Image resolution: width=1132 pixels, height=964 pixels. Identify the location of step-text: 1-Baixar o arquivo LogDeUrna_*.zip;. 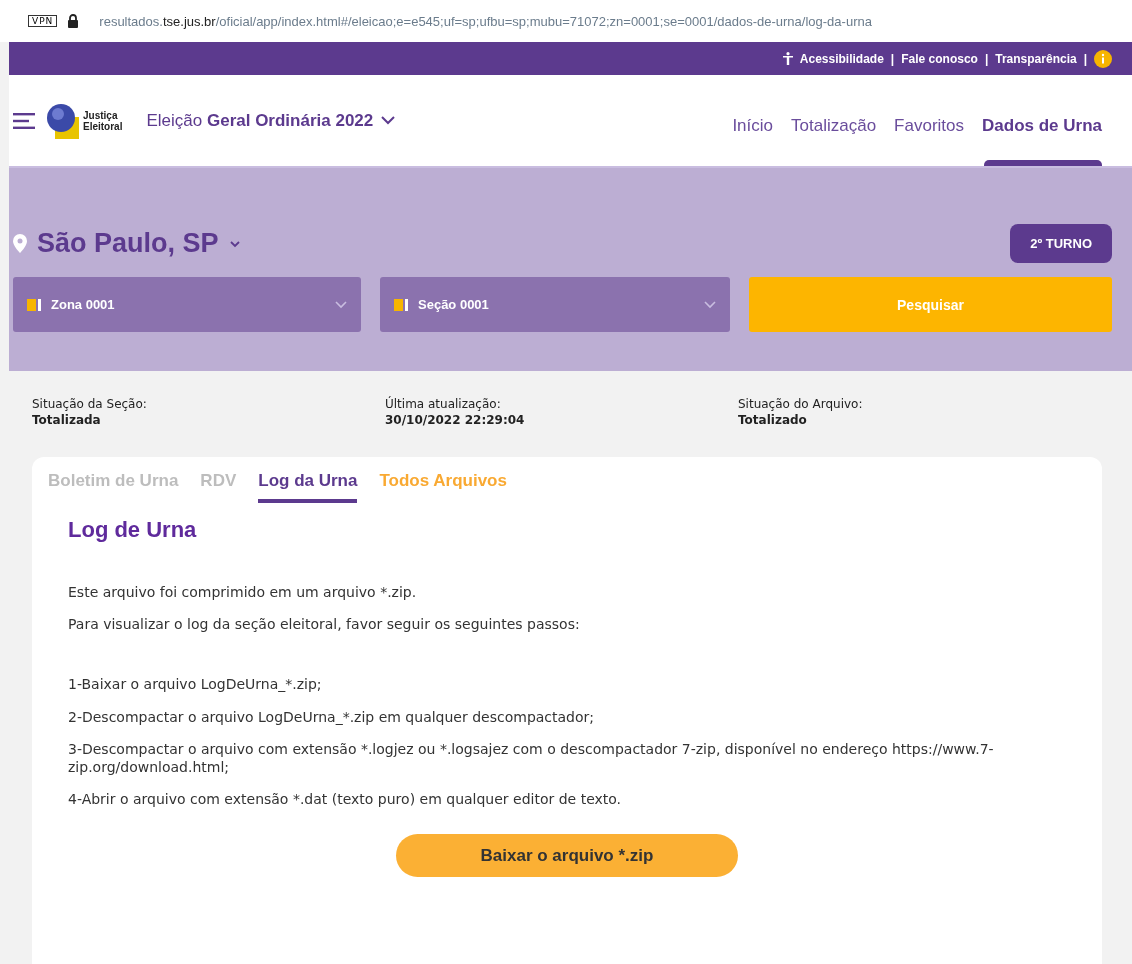
(195, 684).